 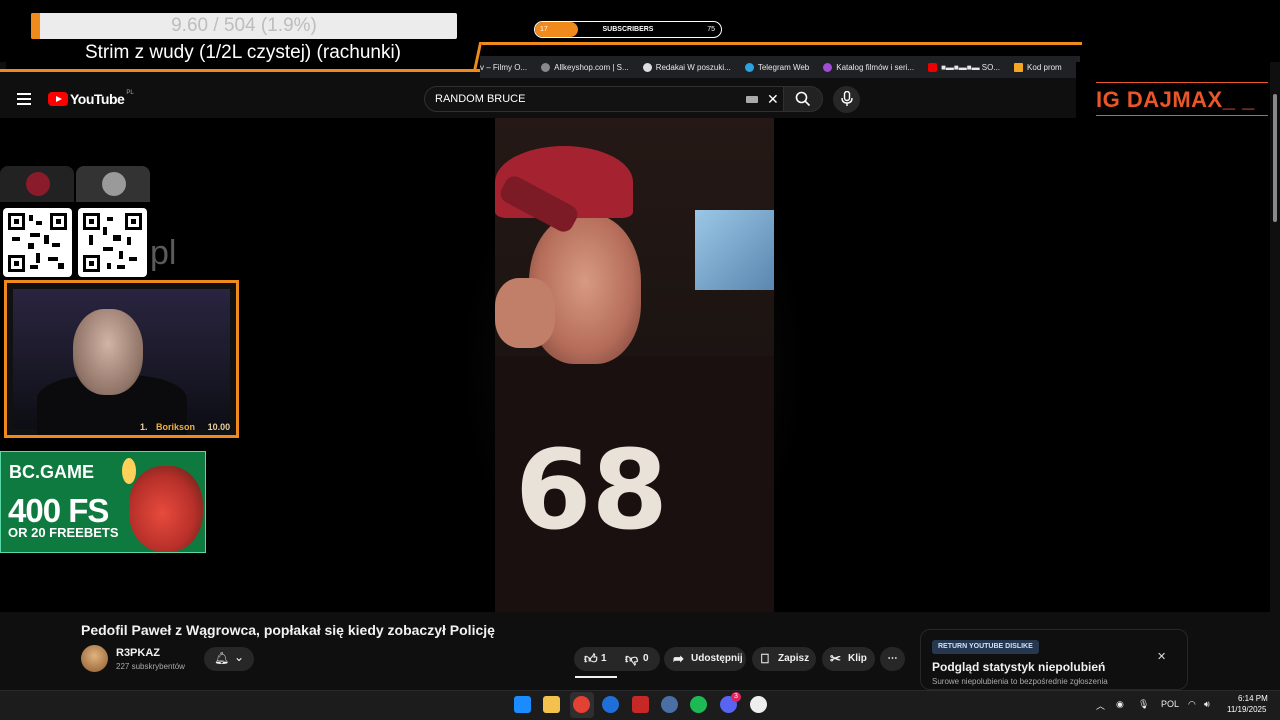 I want to click on instagram-handle: IG DAJMAX_ _, so click(x=1175, y=99).